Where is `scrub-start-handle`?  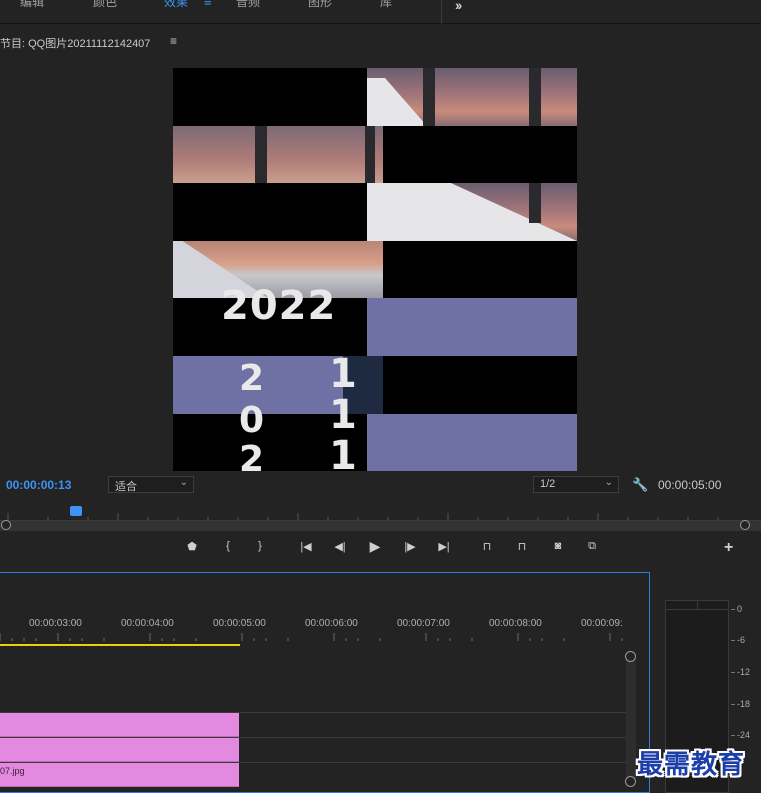
scrub-start-handle is located at coordinates (6, 525).